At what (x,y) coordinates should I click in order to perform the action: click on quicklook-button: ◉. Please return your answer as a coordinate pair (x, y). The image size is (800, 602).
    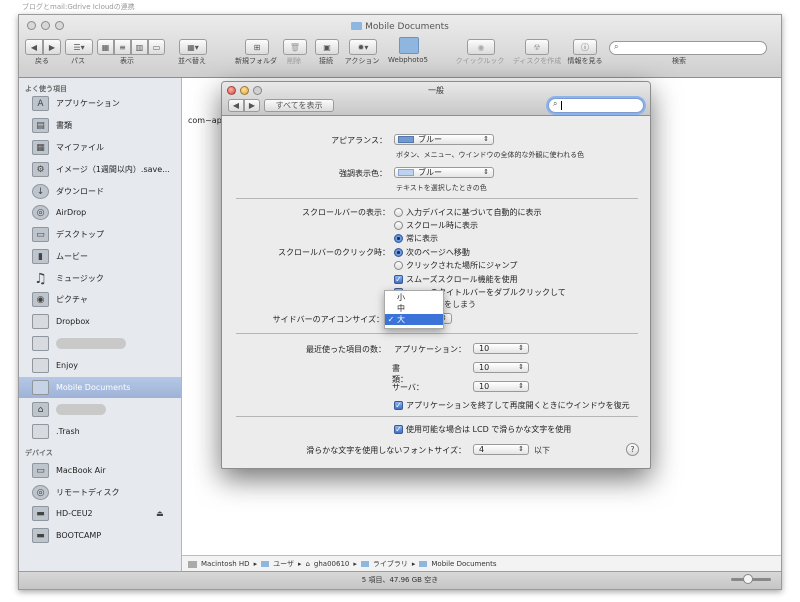
    Looking at the image, I should click on (481, 47).